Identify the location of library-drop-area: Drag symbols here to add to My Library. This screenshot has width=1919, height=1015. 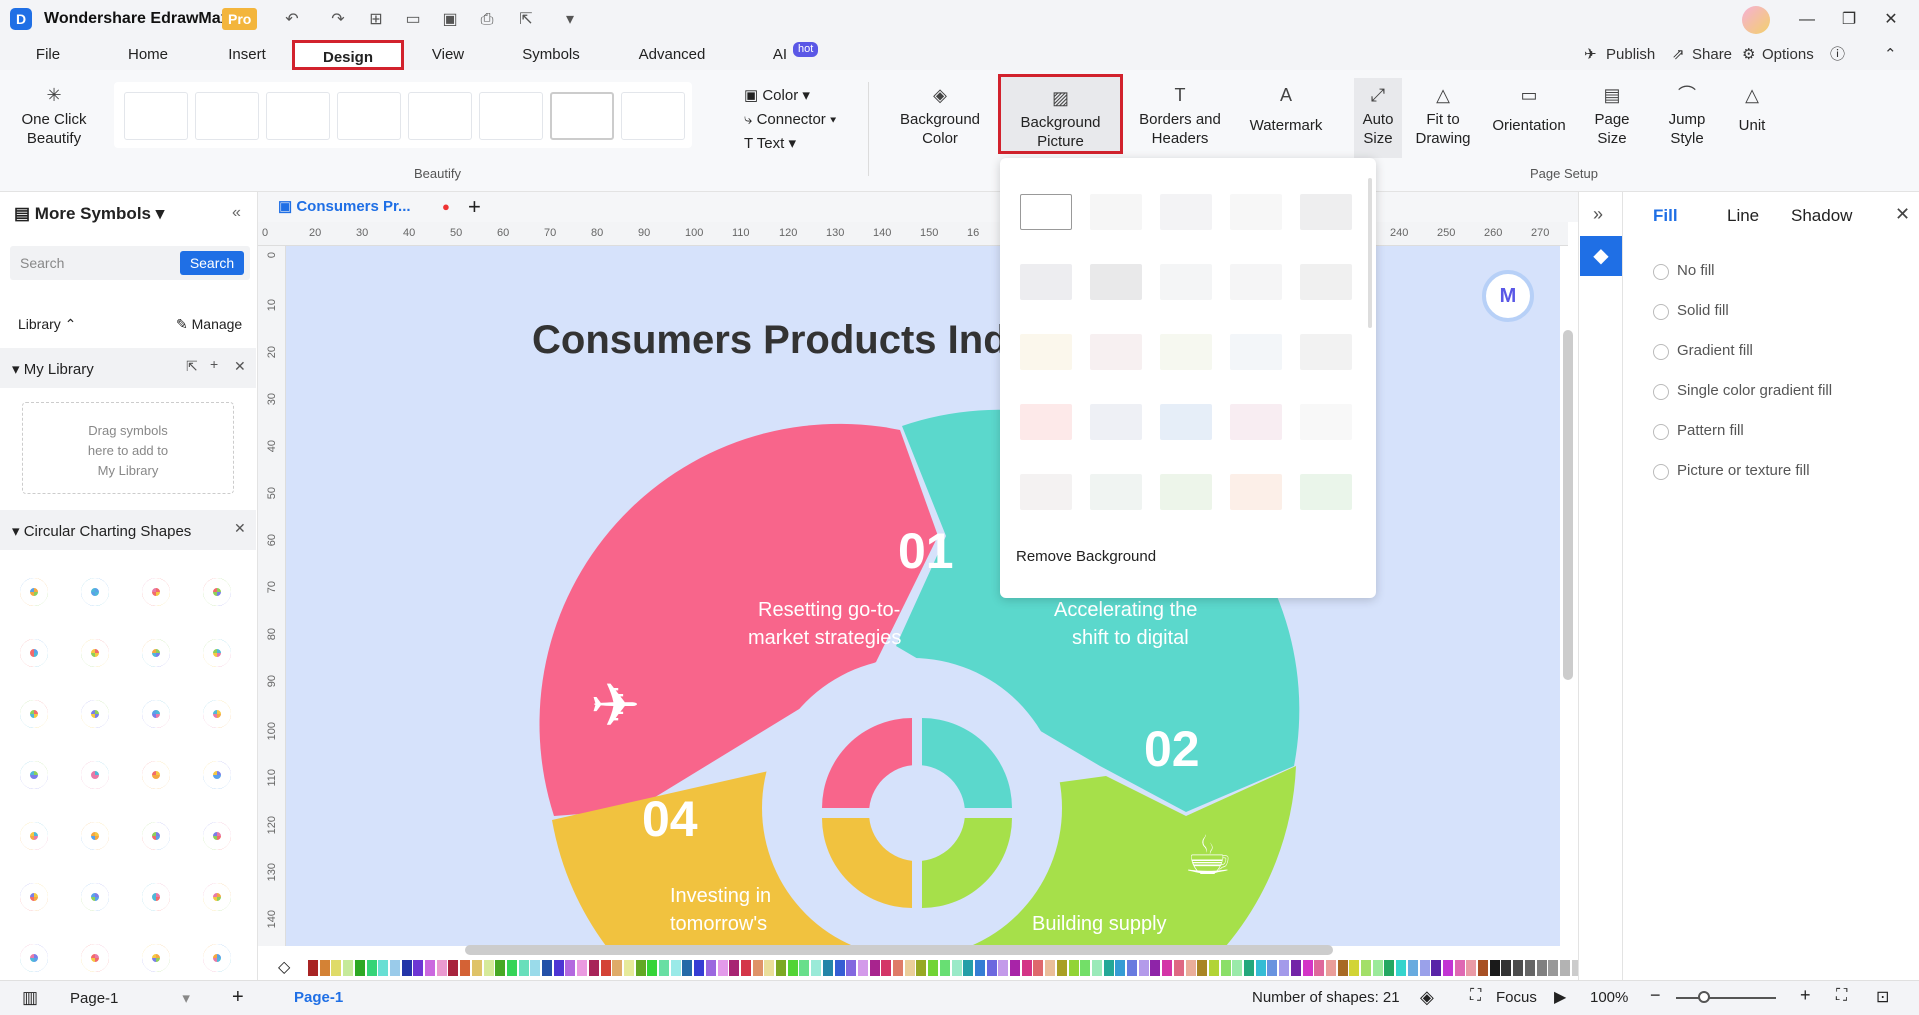
(128, 448).